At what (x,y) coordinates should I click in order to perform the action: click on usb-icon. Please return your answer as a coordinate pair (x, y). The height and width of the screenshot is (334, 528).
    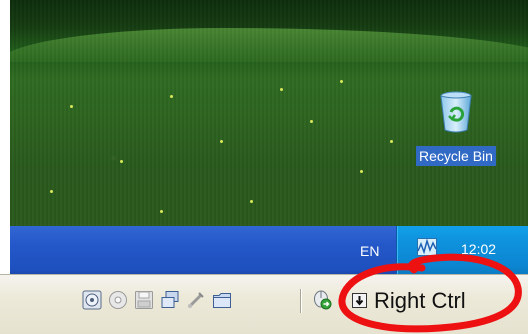
    Looking at the image, I should click on (196, 300).